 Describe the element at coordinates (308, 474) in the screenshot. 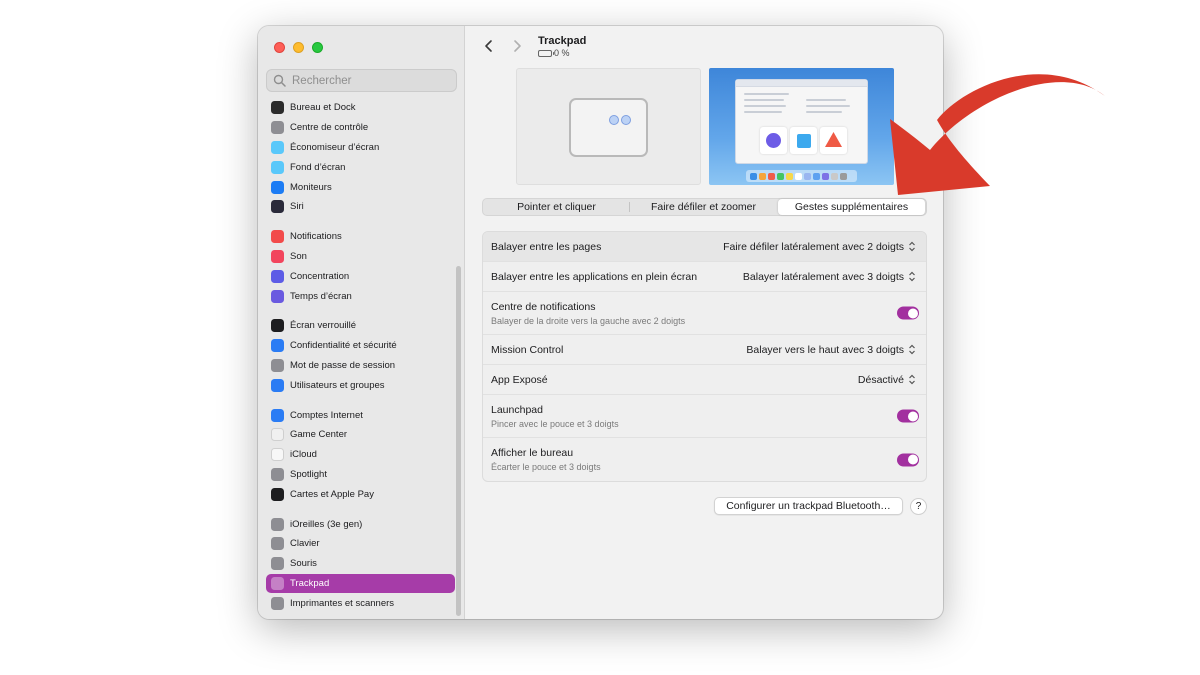

I see `sidebar-item-label: Spotlight` at that location.